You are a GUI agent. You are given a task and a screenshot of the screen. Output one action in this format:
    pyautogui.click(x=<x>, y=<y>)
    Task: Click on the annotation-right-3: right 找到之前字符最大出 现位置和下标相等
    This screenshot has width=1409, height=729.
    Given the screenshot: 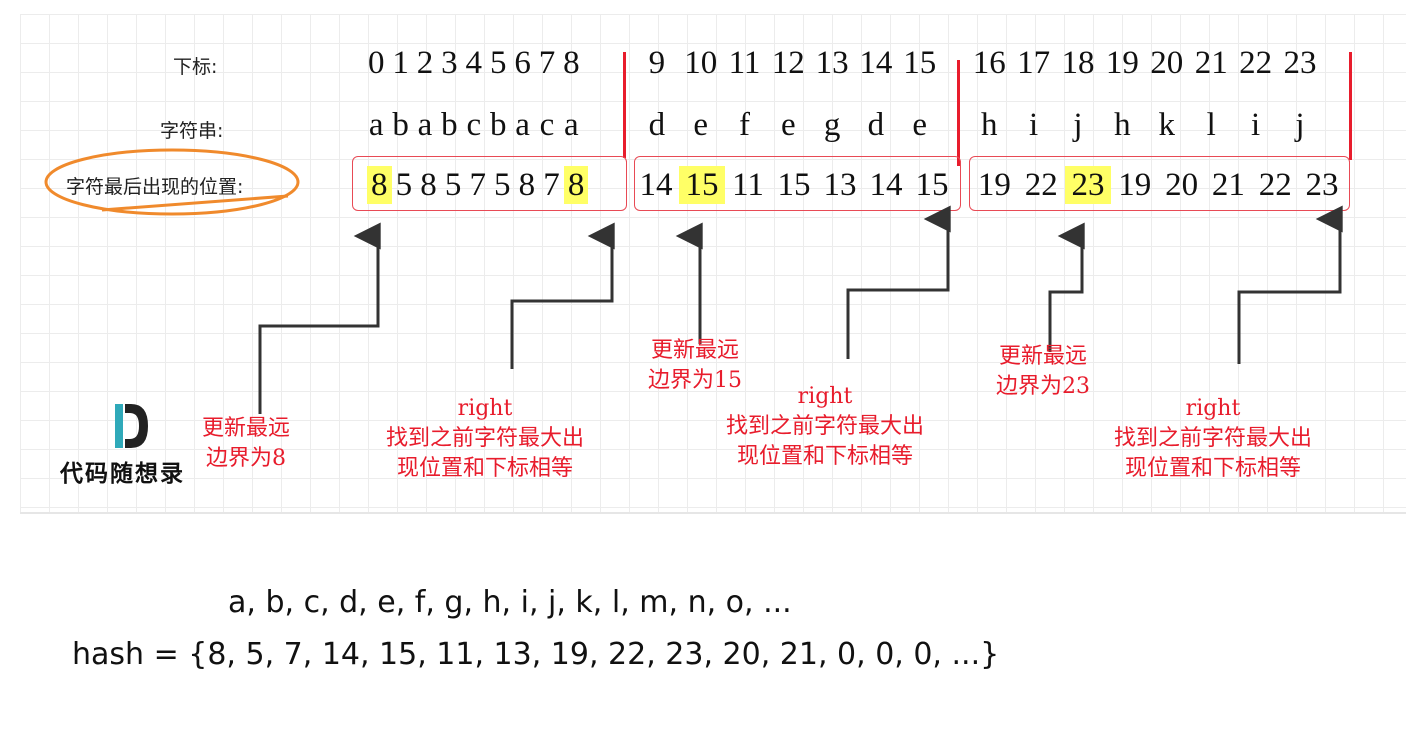 What is the action you would take?
    pyautogui.click(x=1213, y=438)
    